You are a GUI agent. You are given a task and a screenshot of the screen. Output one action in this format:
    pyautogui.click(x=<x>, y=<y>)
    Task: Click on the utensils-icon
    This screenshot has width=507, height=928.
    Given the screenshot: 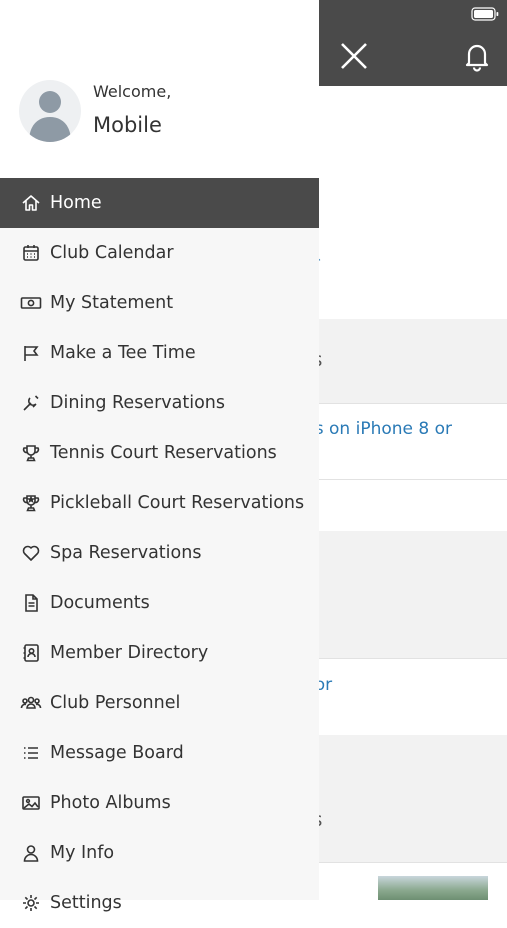 What is the action you would take?
    pyautogui.click(x=31, y=403)
    